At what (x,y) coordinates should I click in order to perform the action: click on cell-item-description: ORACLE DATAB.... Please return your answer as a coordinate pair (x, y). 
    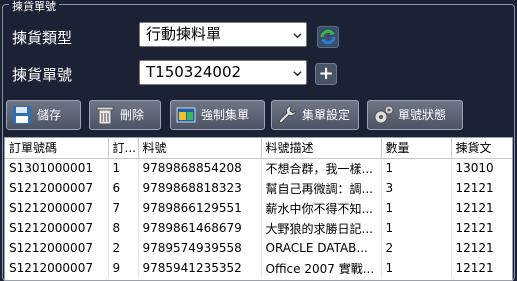
    Looking at the image, I should click on (321, 248).